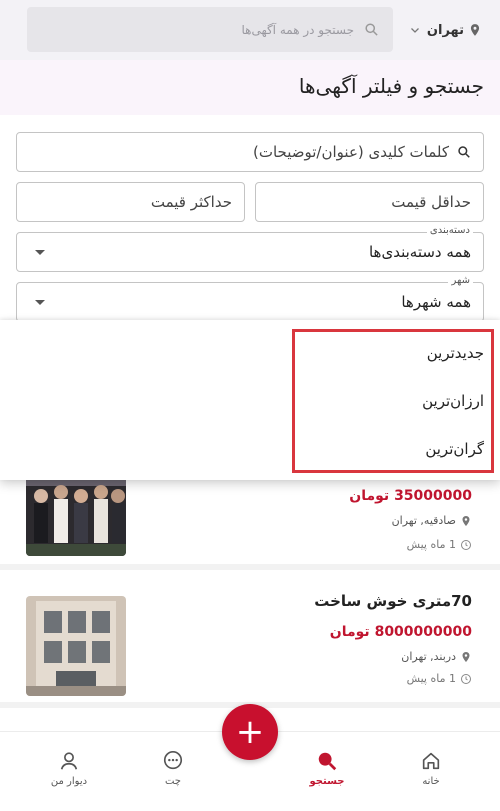  I want to click on category-label: دسته‌بندی, so click(449, 230).